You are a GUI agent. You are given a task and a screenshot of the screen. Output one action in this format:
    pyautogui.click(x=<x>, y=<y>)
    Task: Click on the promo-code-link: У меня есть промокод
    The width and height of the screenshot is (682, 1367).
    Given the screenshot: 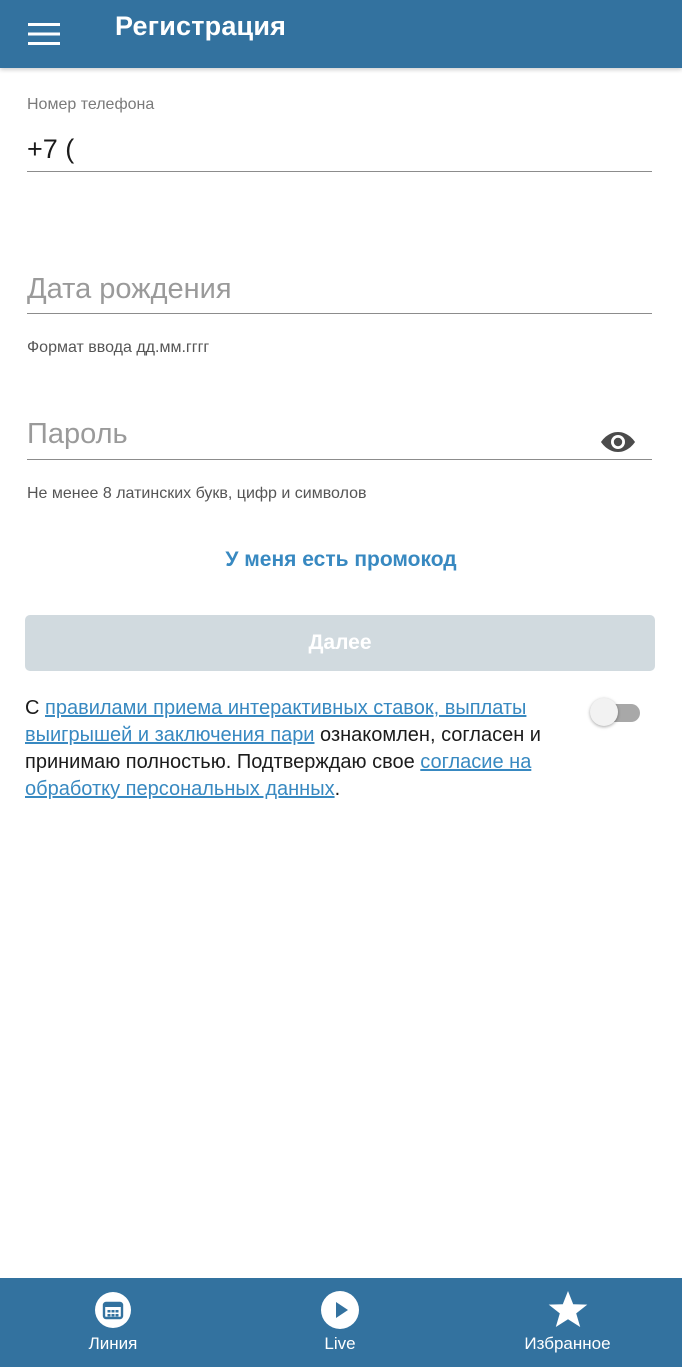 What is the action you would take?
    pyautogui.click(x=341, y=560)
    